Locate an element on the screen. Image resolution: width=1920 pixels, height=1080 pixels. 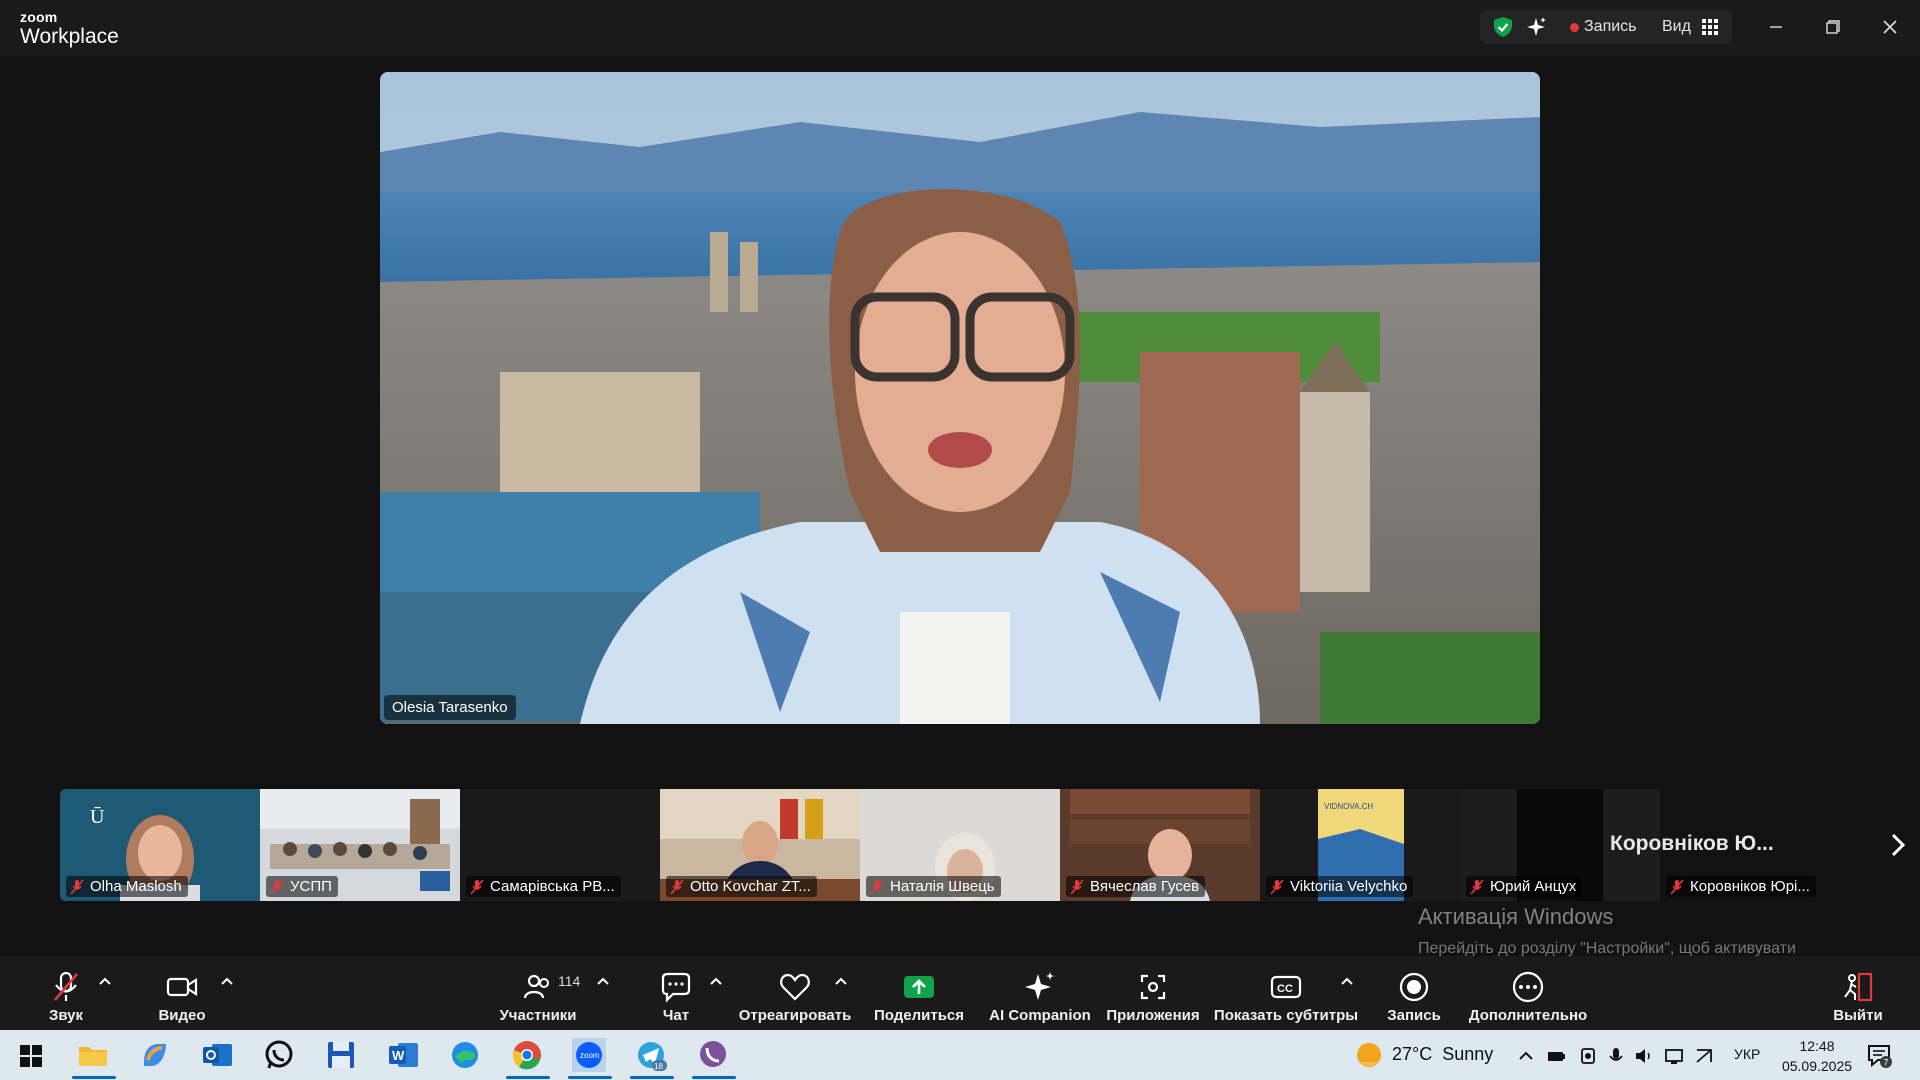
activation-watermark-title: Активація Windows is located at coordinates (1516, 916).